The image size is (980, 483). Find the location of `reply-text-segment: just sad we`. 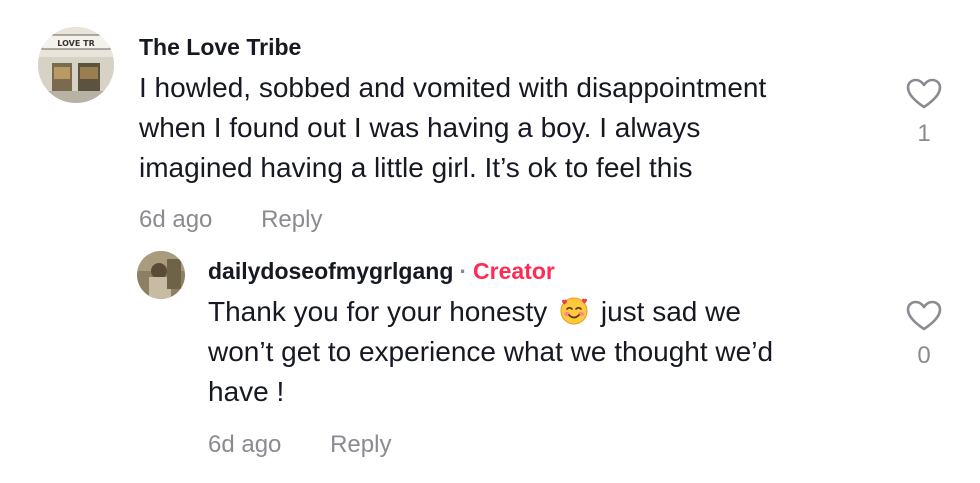

reply-text-segment: just sad we is located at coordinates (670, 311).